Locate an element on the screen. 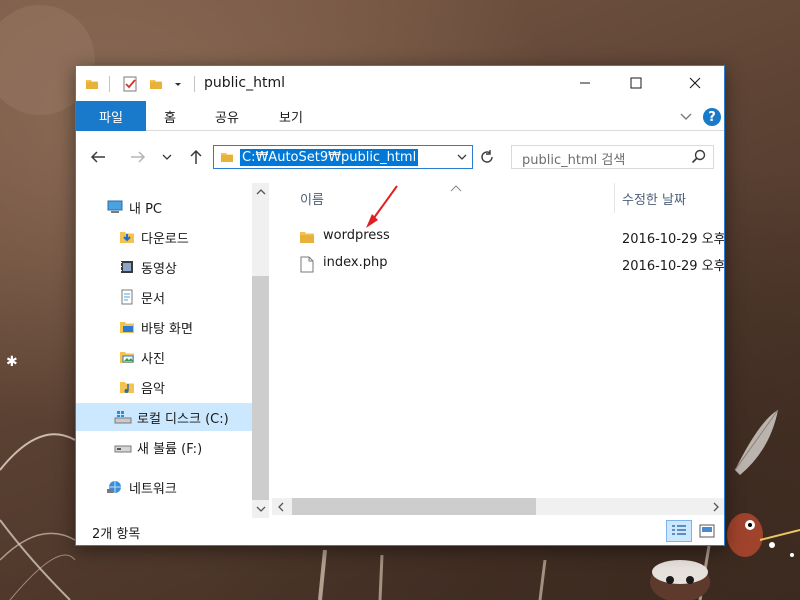 Image resolution: width=800 pixels, height=600 pixels. nav-item-label: 네트워크 is located at coordinates (153, 489).